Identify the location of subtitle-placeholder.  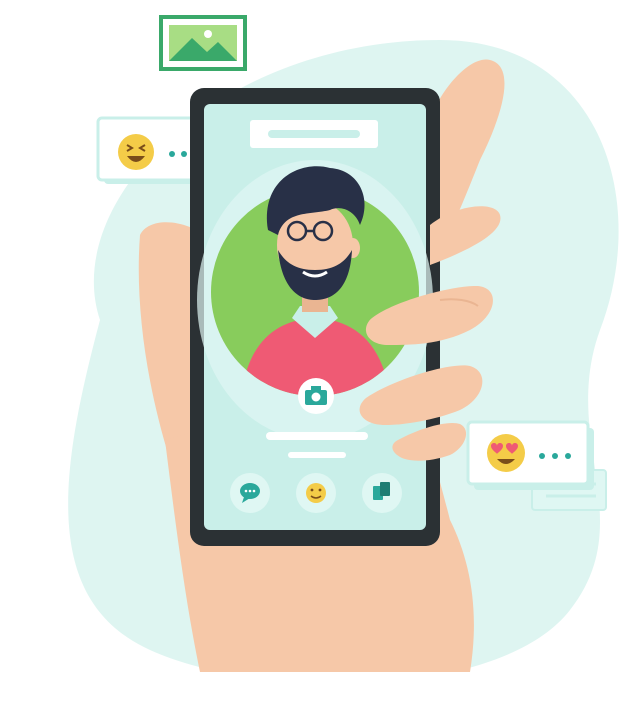
(317, 455).